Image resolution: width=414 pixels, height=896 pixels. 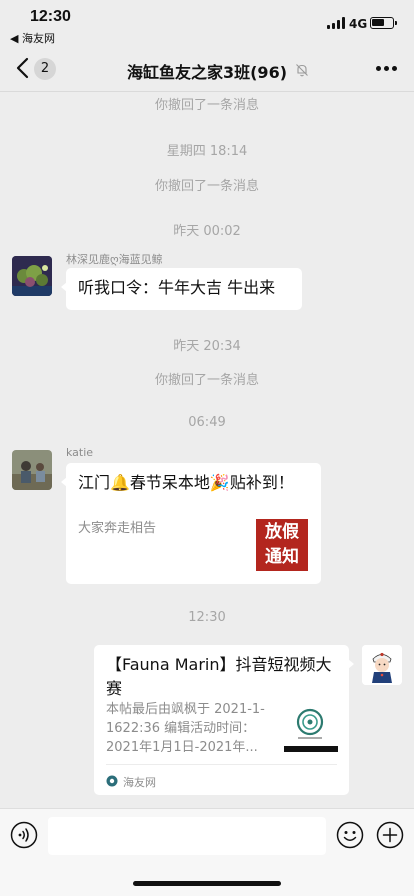 I want to click on signal-icon, so click(x=336, y=23).